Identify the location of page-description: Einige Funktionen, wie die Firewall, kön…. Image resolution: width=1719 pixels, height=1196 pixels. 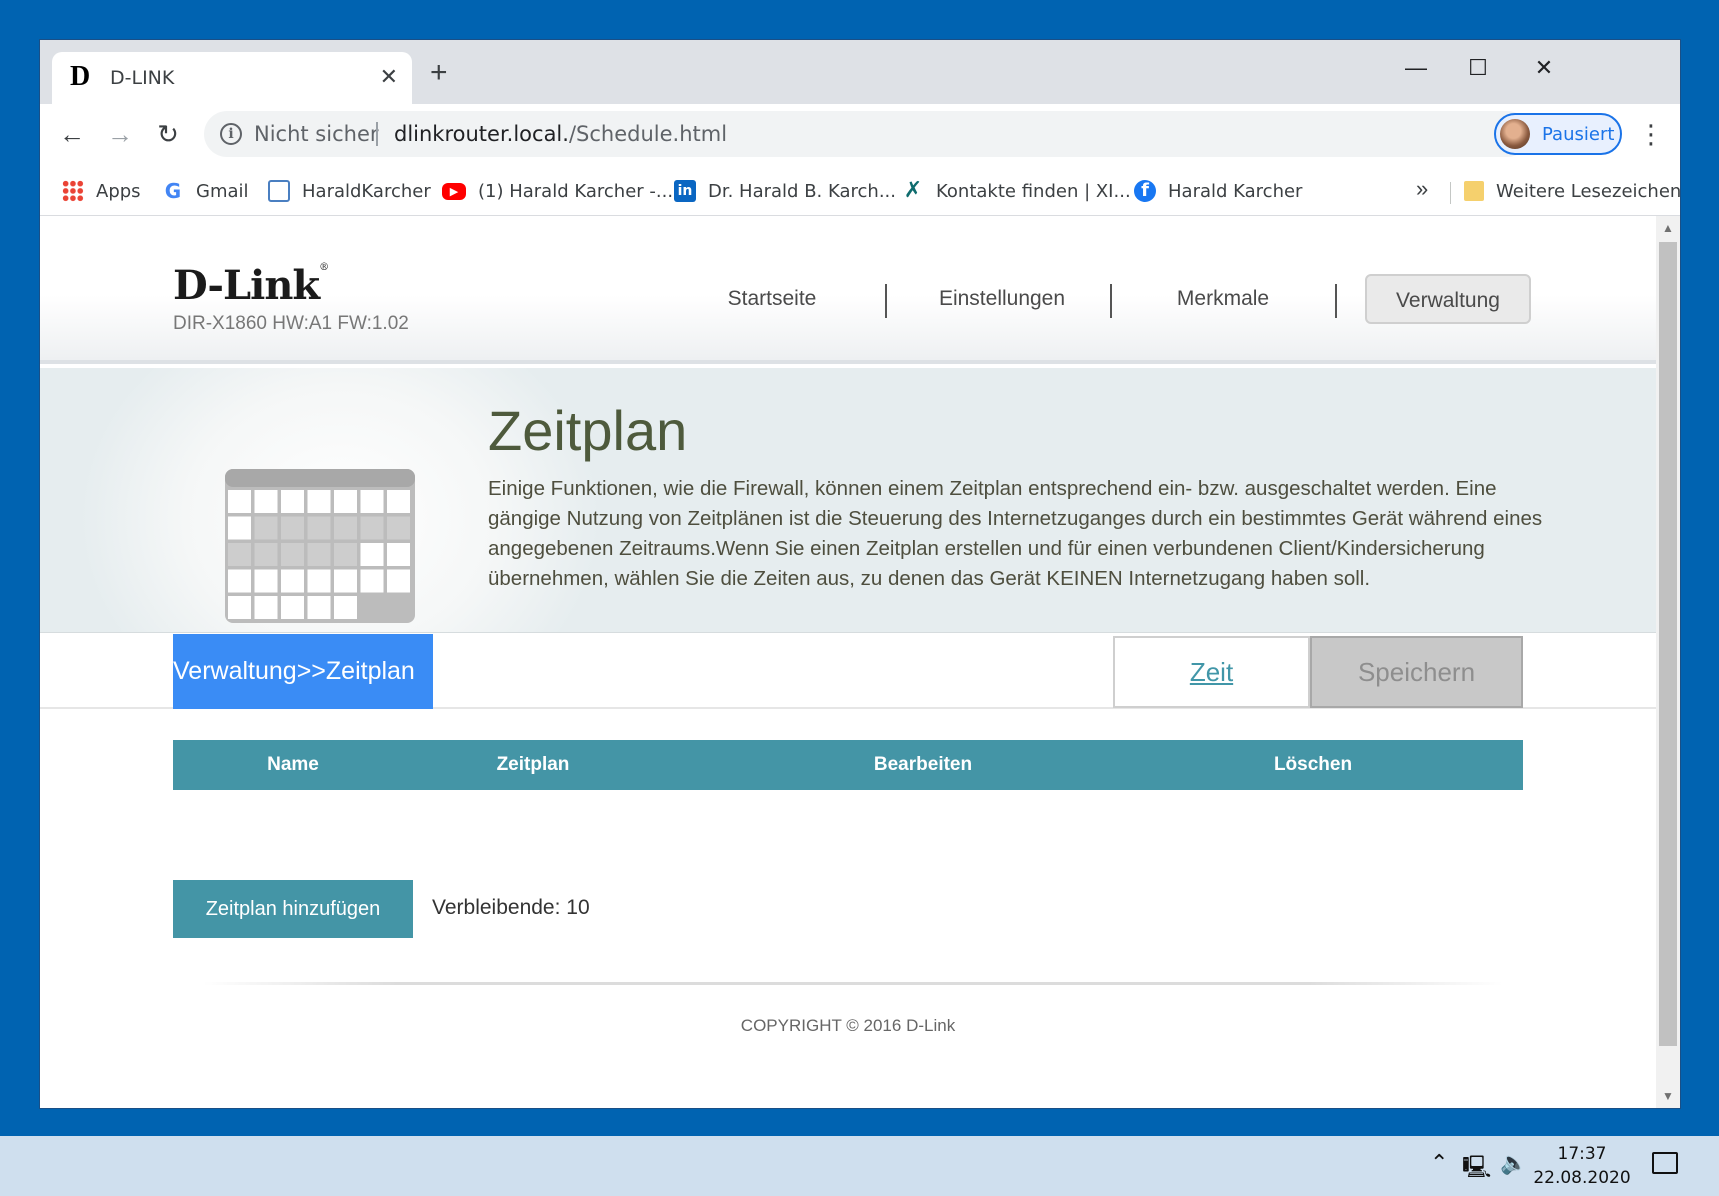
(1015, 533).